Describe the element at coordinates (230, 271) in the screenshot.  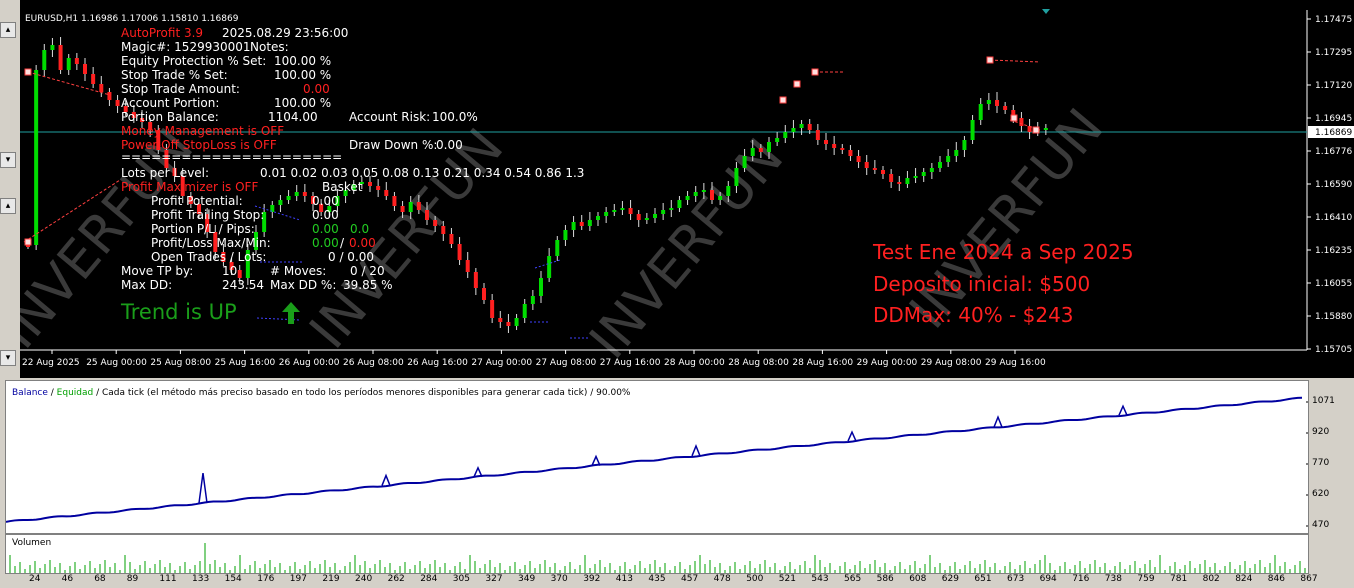
I see `move-tp-value: 10` at that location.